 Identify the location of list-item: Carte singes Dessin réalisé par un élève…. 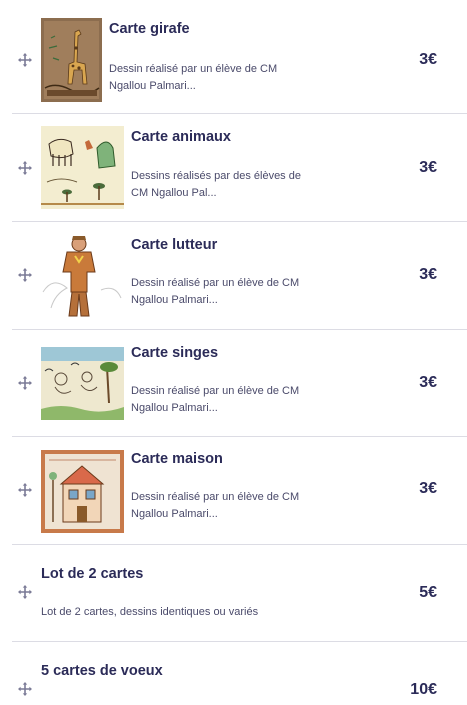
(239, 383).